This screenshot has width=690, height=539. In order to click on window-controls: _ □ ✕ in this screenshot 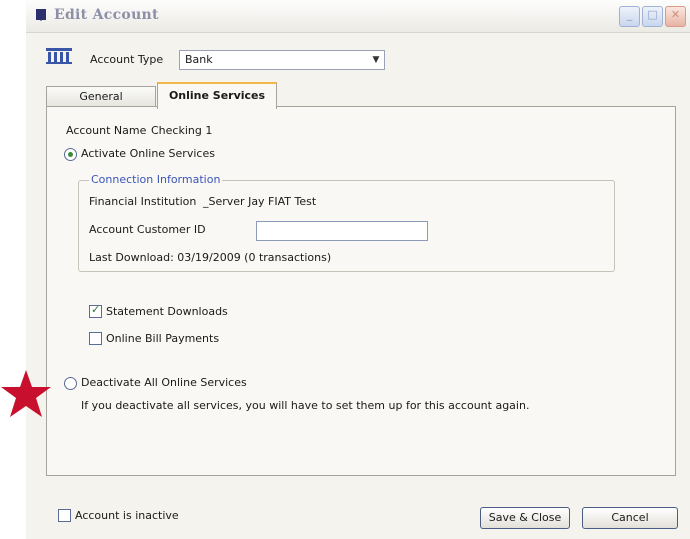, I will do `click(652, 16)`.